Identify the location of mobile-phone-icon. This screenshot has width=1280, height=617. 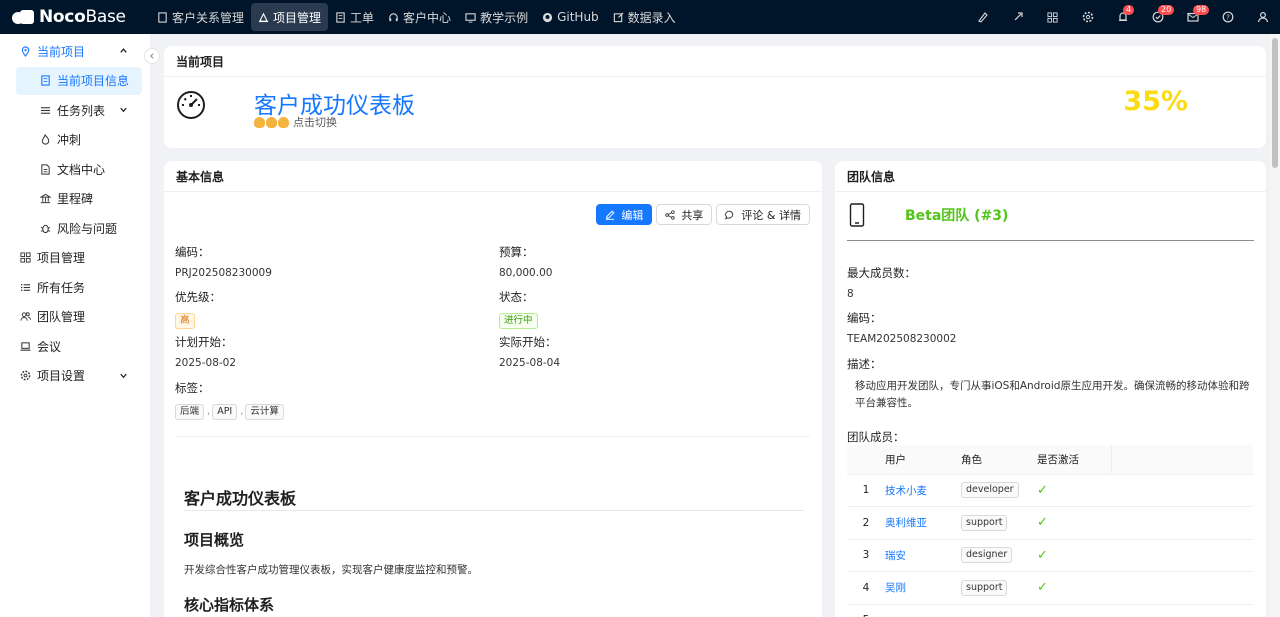
(857, 215).